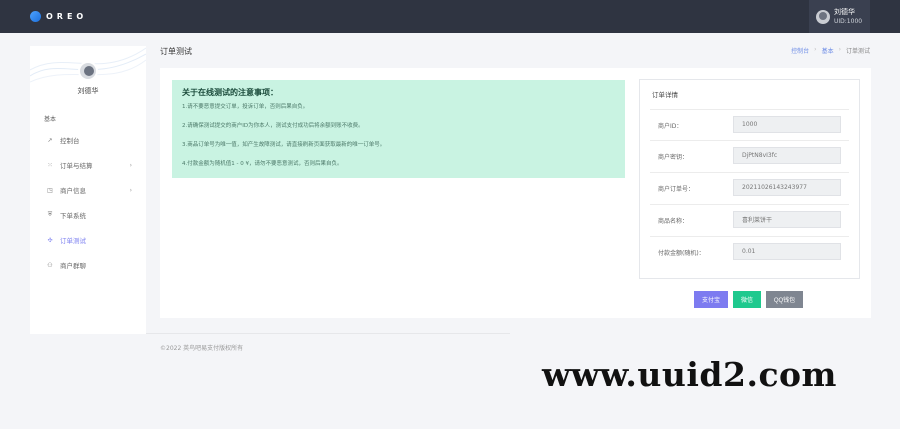  What do you see at coordinates (73, 241) in the screenshot?
I see `sidebar-item-label: 订单测试` at bounding box center [73, 241].